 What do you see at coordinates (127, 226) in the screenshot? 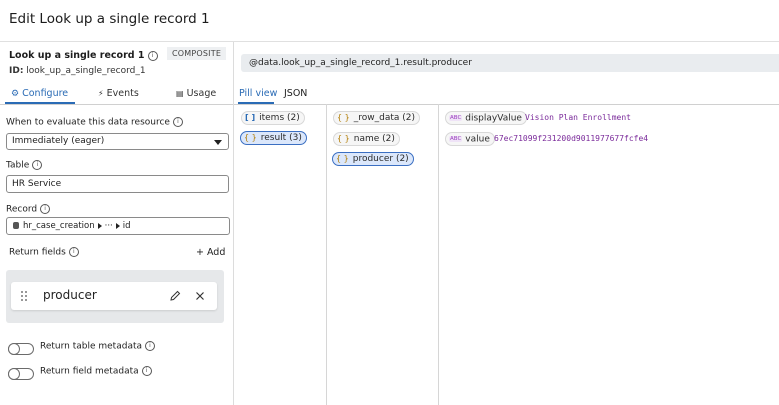
I see `record-path-segment: id` at bounding box center [127, 226].